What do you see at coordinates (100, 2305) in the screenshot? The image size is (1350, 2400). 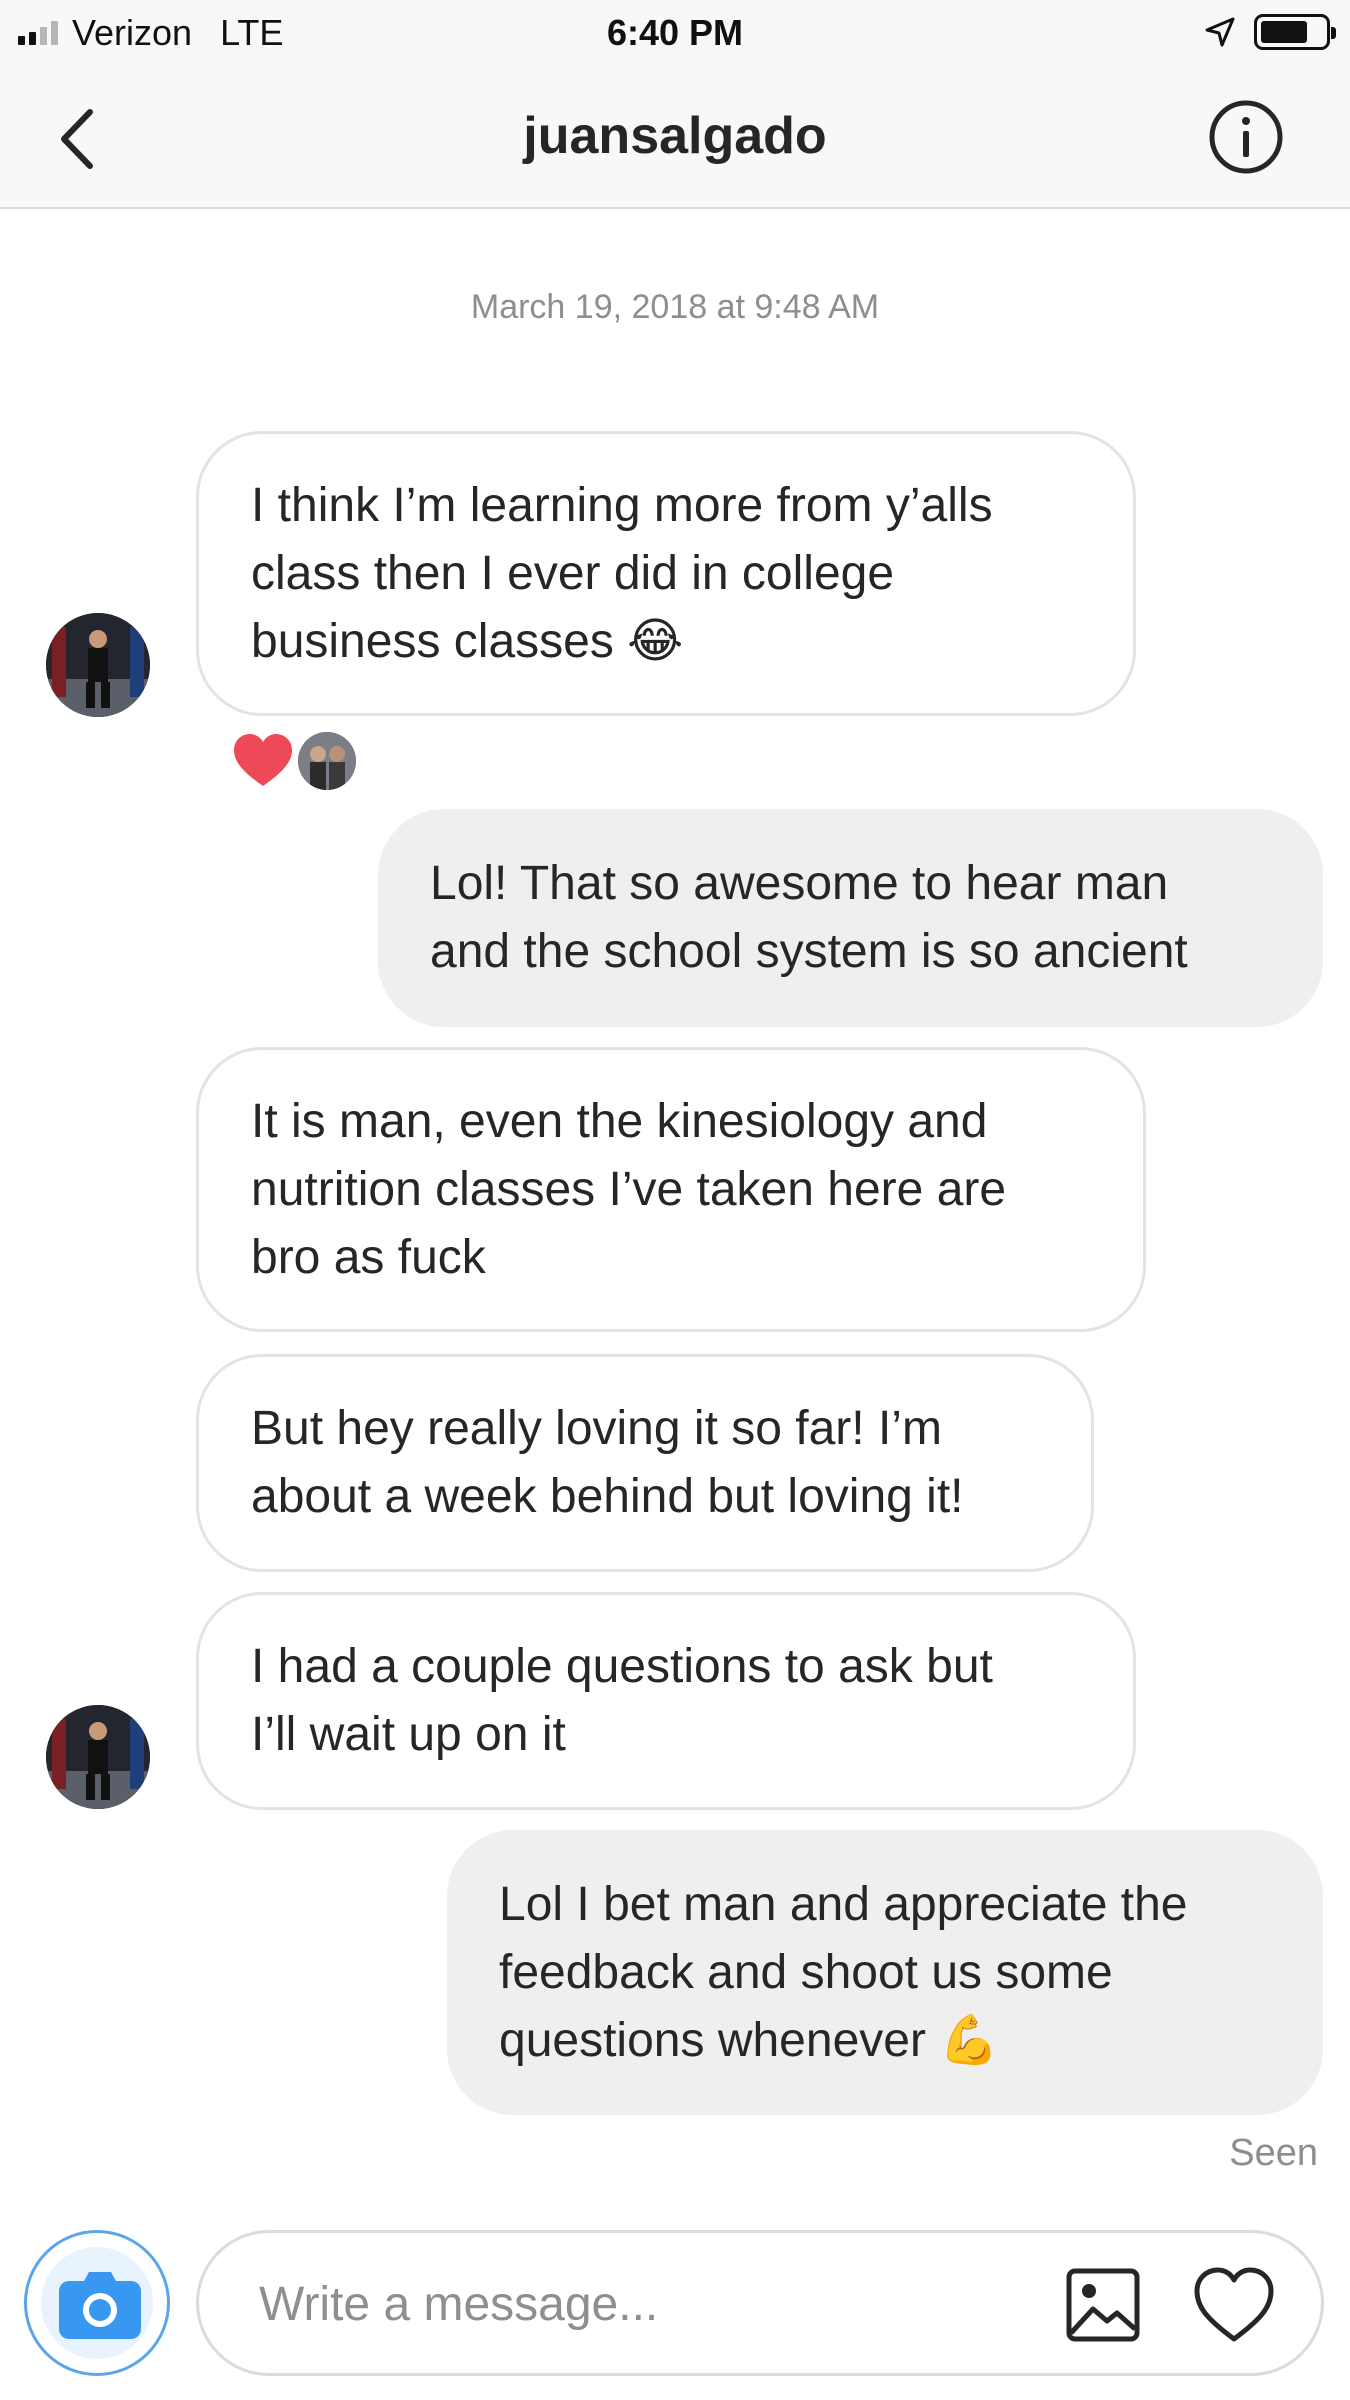 I see `camera-icon` at bounding box center [100, 2305].